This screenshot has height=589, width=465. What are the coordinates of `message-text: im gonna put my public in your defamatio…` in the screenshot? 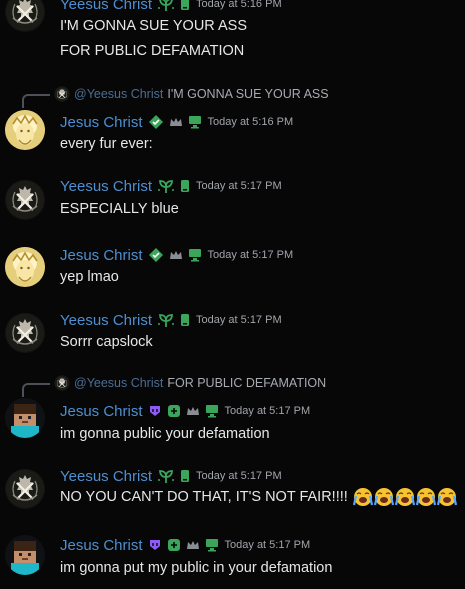 It's located at (196, 568).